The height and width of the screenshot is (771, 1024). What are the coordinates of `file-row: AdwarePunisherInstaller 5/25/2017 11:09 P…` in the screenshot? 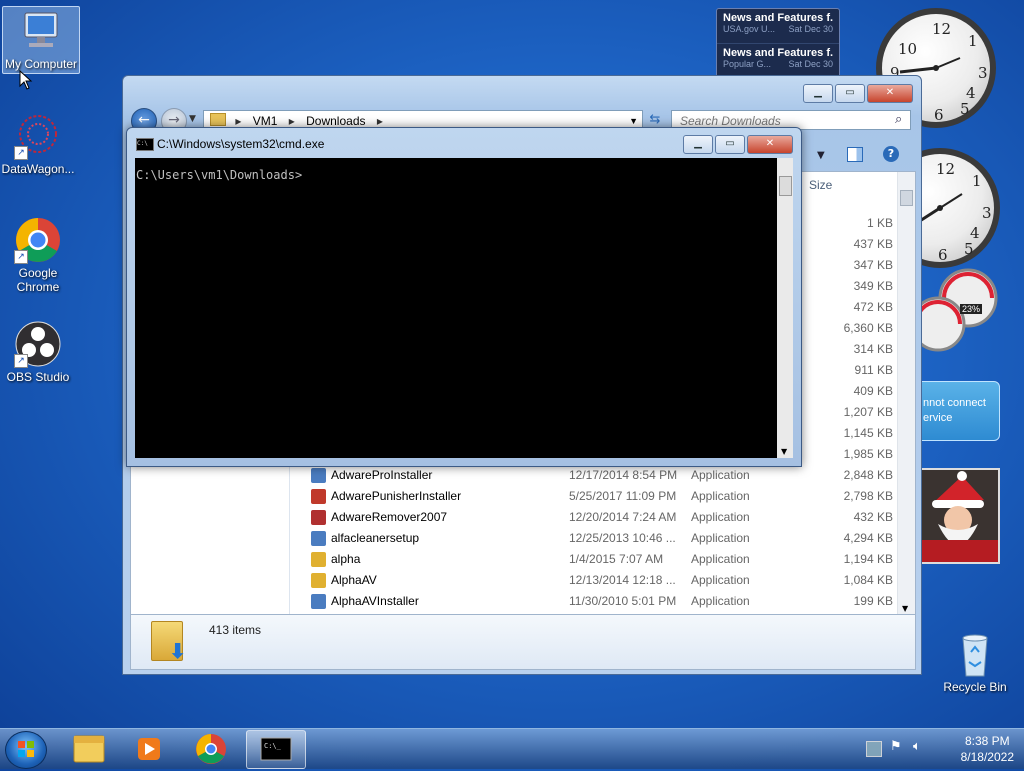 It's located at (599, 496).